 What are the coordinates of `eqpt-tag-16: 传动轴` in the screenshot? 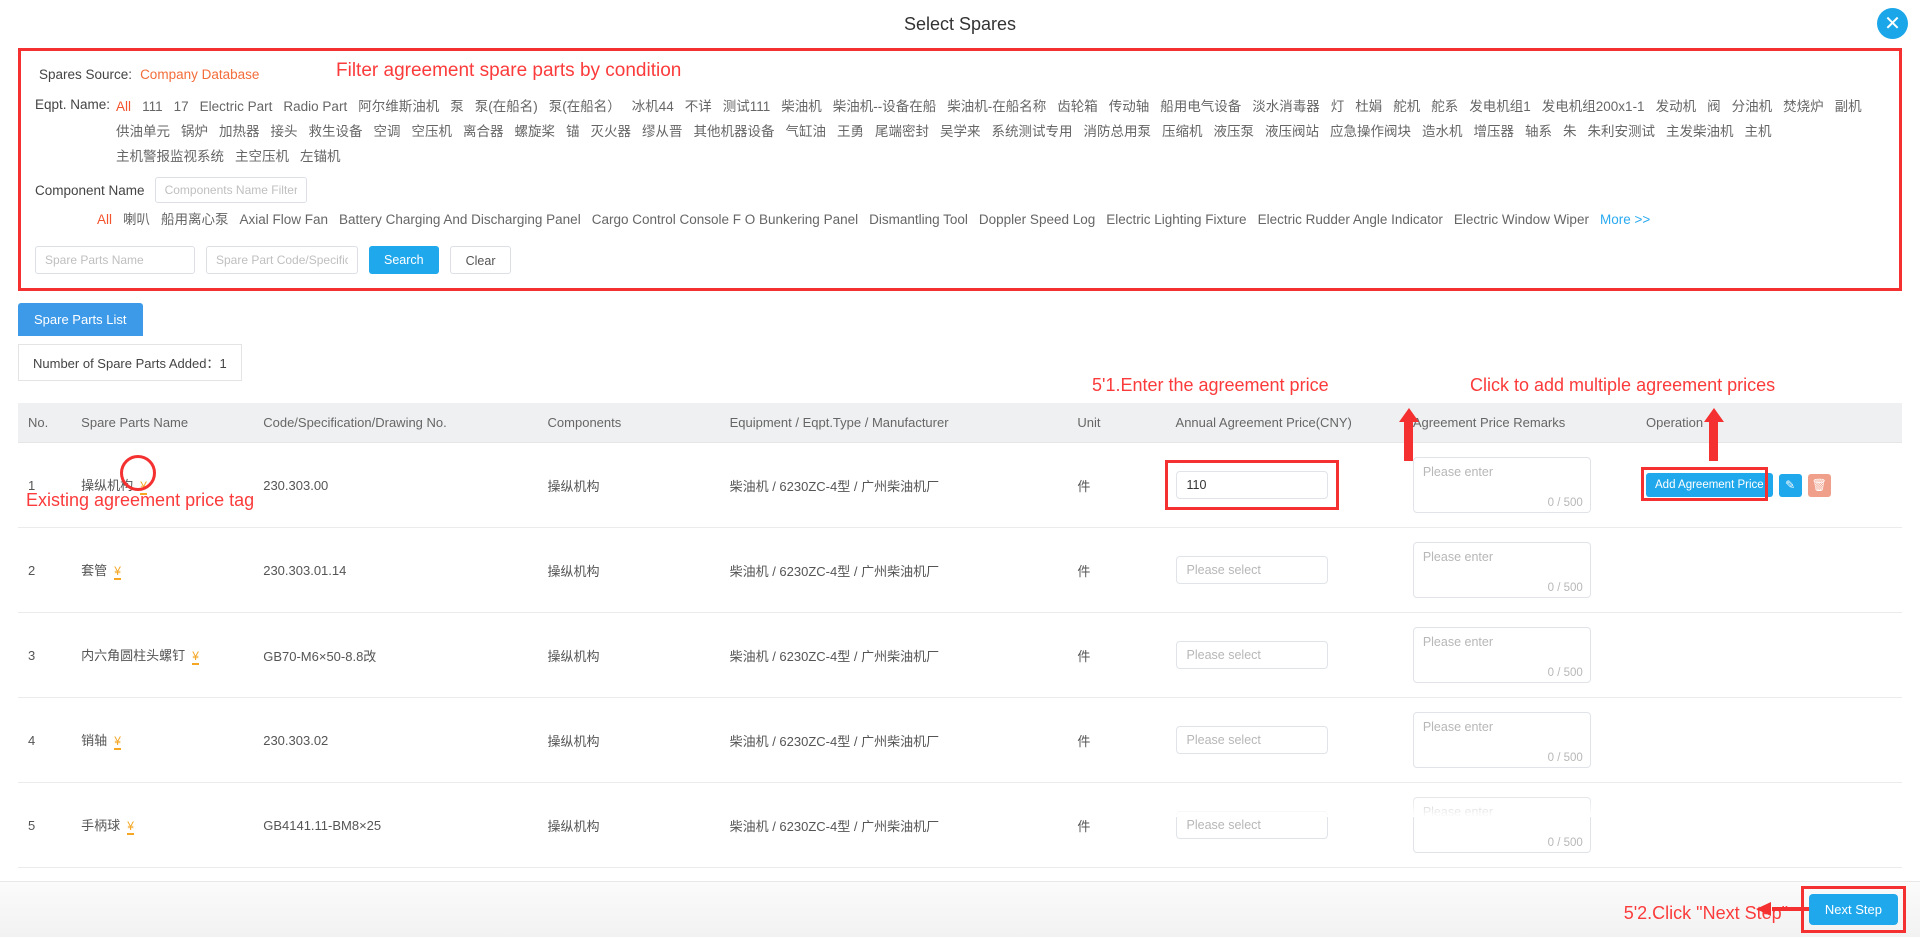 It's located at (1129, 106).